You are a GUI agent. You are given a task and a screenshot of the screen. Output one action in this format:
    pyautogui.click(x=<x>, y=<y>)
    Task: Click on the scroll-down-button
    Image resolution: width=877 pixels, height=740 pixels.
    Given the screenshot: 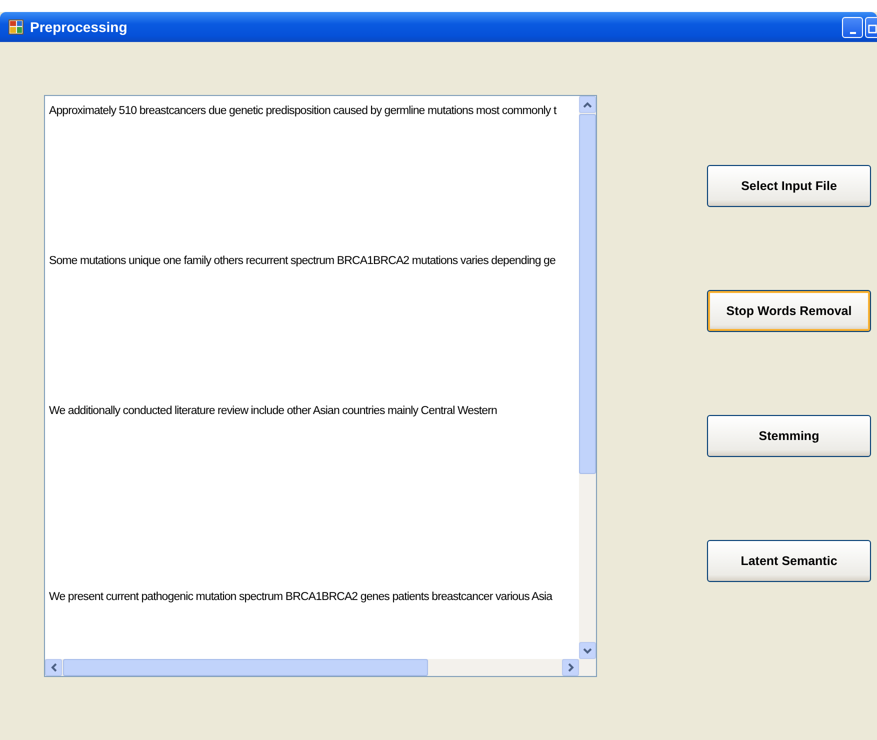 What is the action you would take?
    pyautogui.click(x=587, y=650)
    